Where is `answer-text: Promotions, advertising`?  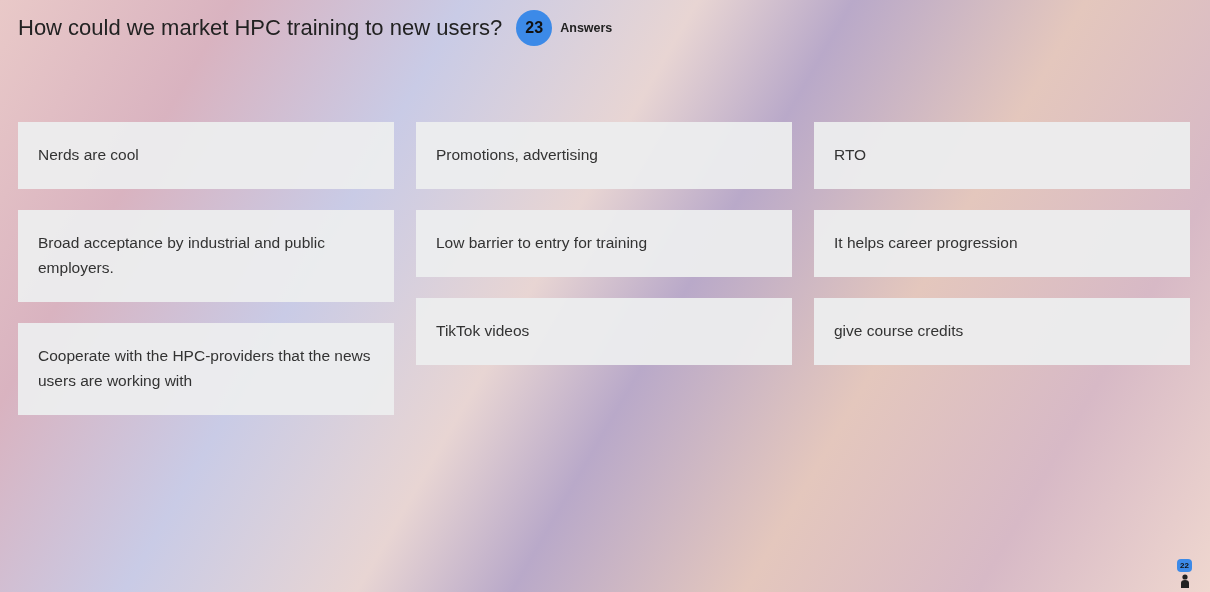 answer-text: Promotions, advertising is located at coordinates (517, 154).